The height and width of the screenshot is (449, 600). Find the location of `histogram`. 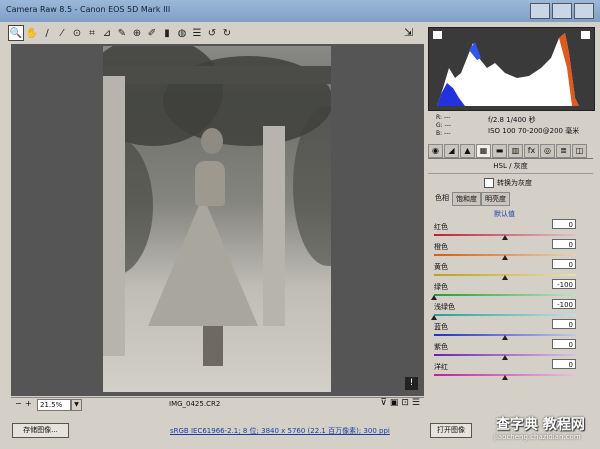

histogram is located at coordinates (511, 69).